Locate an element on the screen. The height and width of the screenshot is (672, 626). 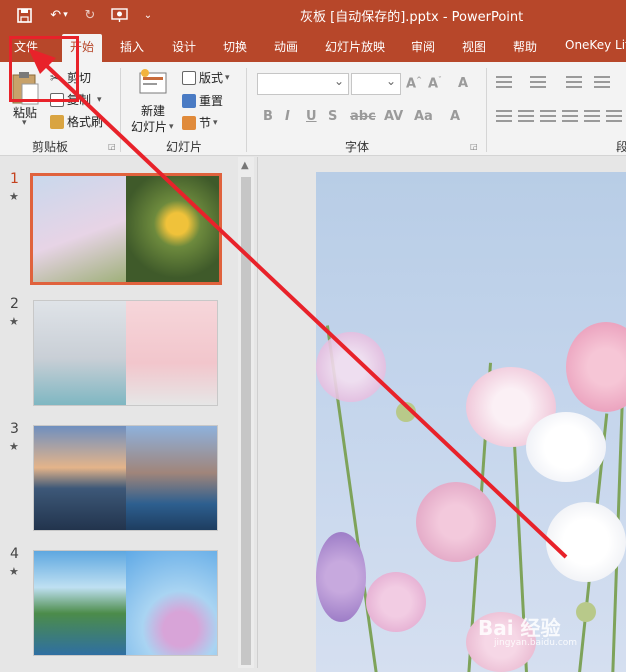
tab-onekey: OneKey Lit is located at coordinates (595, 45).